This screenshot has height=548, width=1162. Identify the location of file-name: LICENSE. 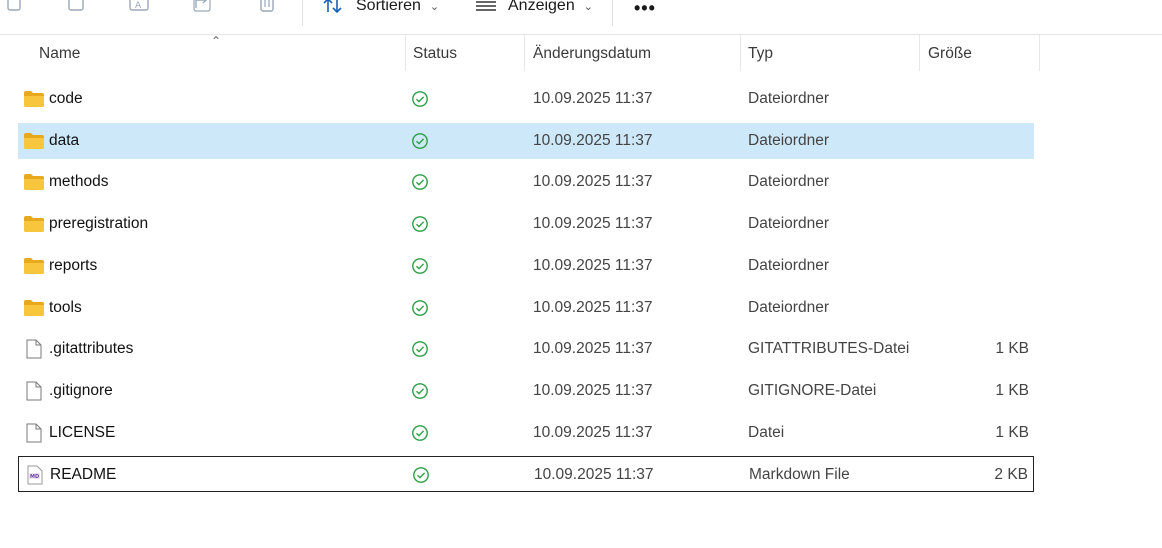
(82, 432).